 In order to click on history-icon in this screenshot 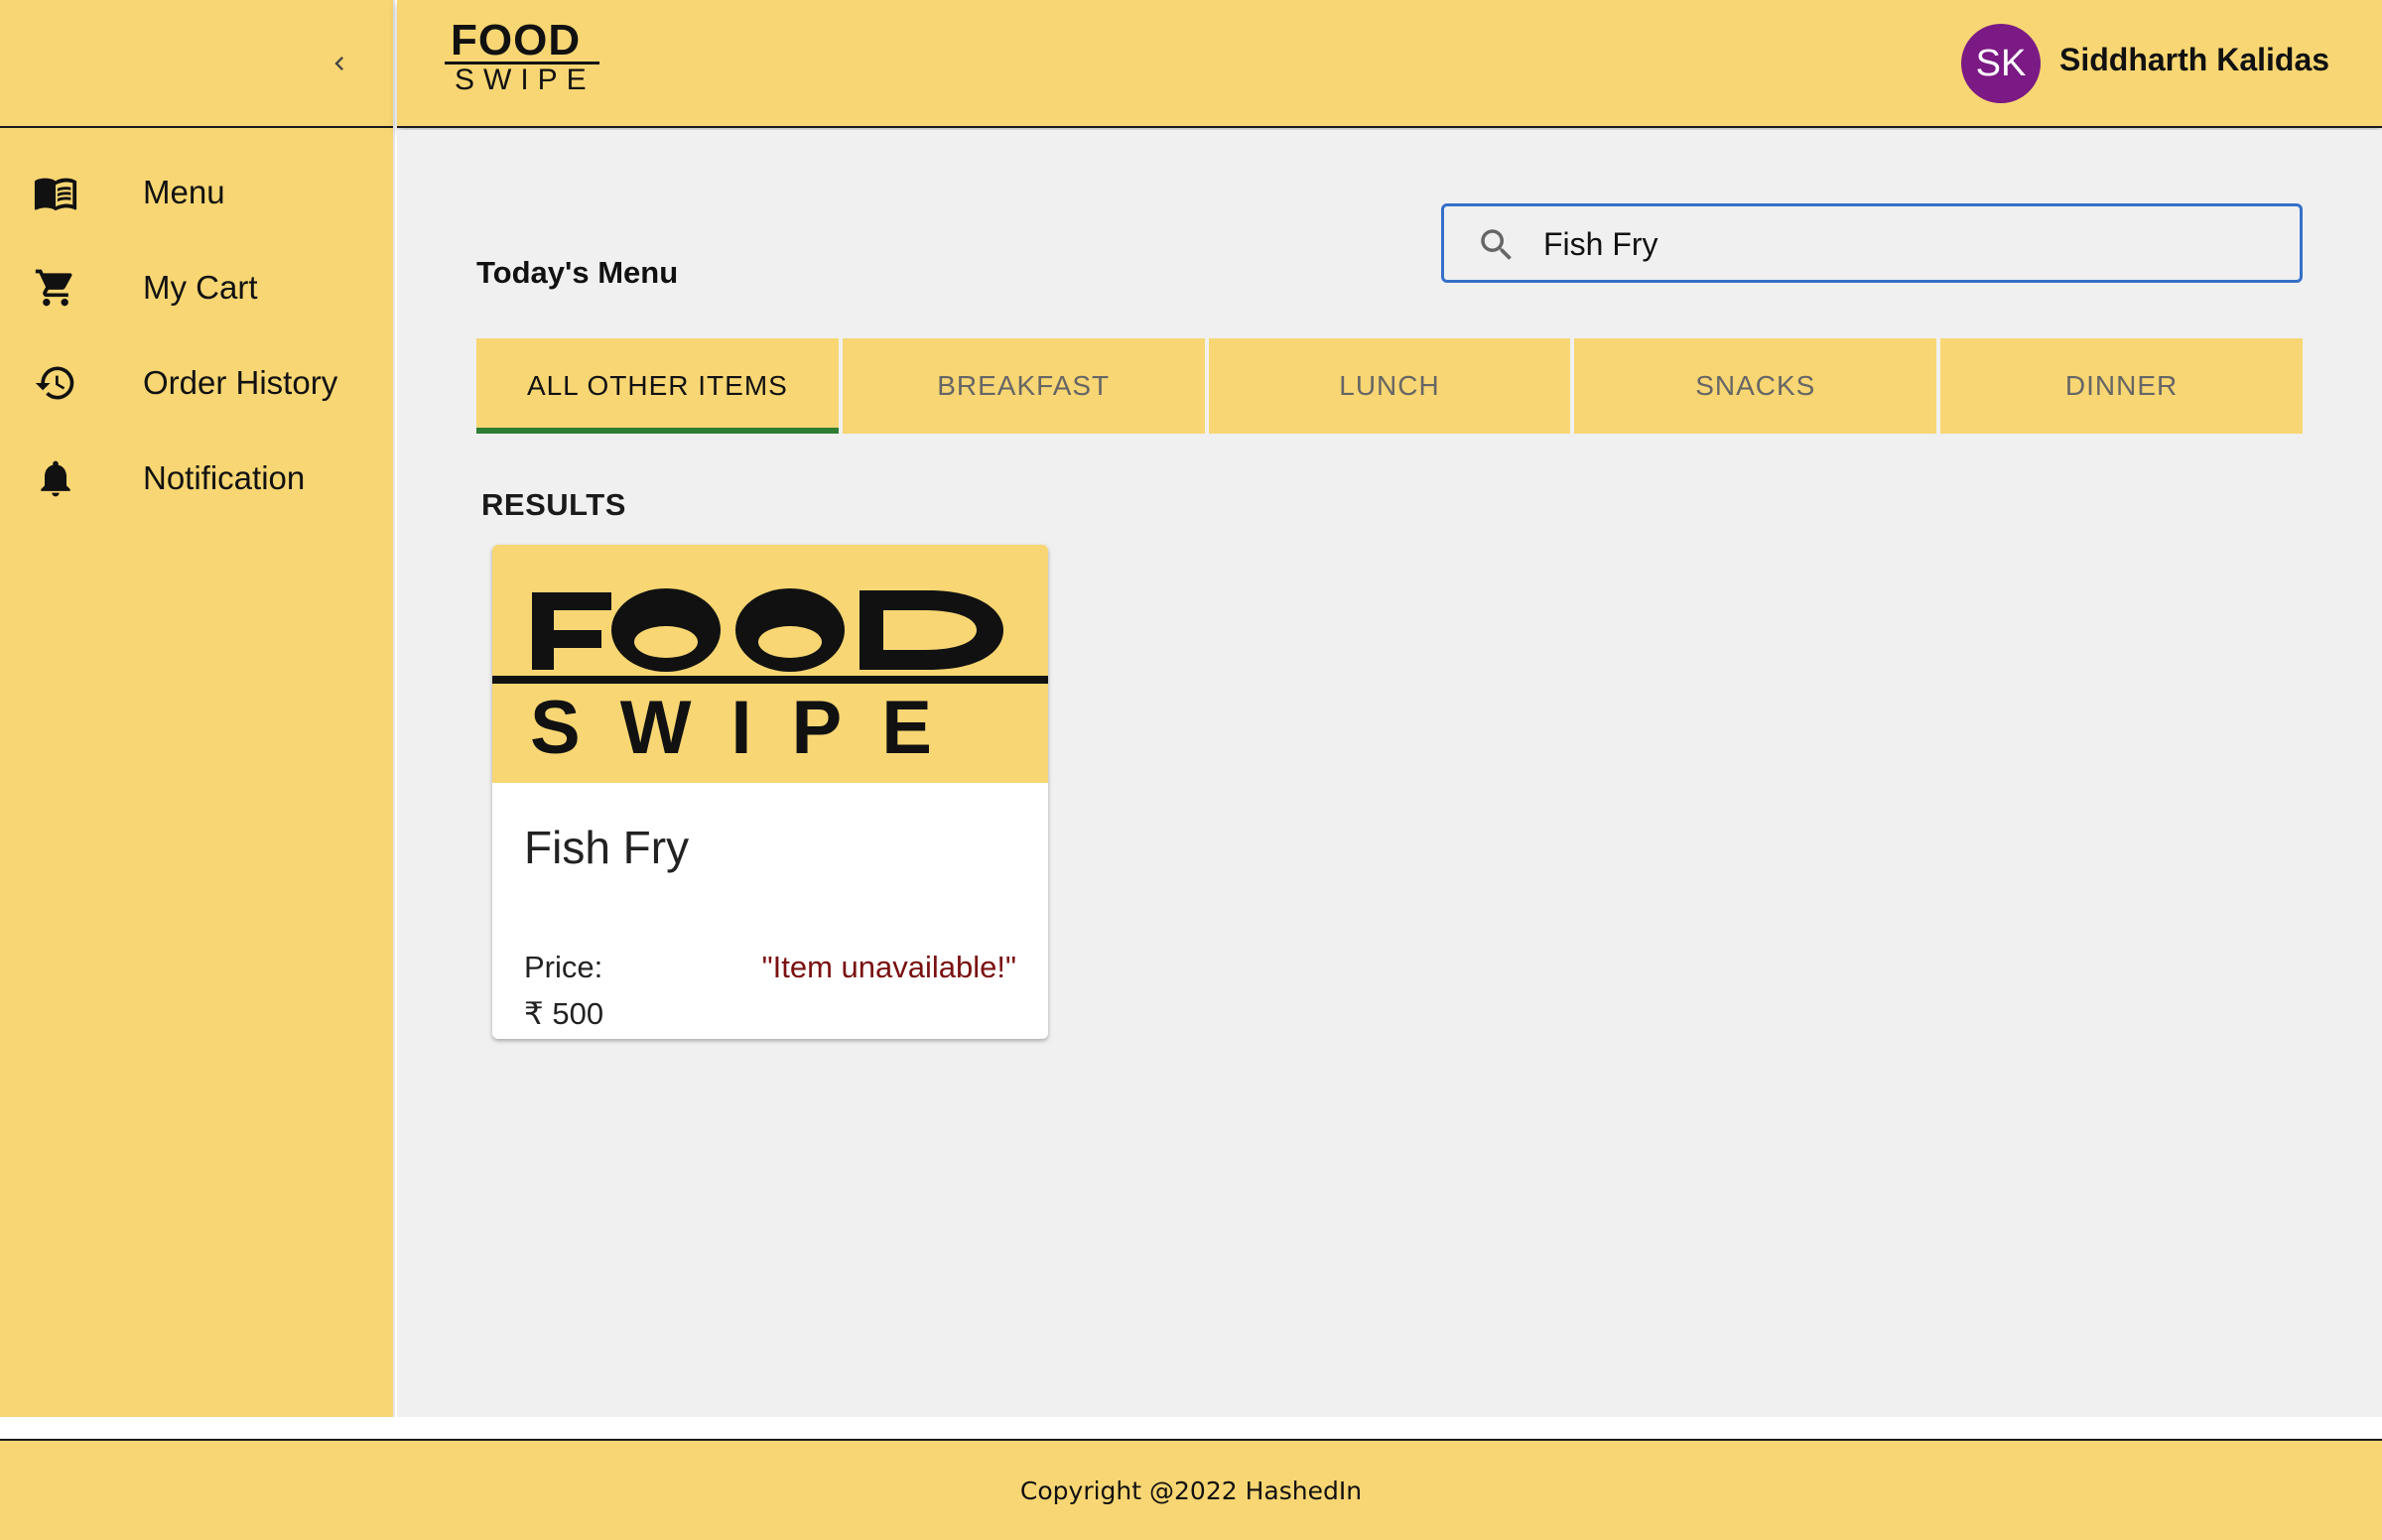, I will do `click(55, 383)`.